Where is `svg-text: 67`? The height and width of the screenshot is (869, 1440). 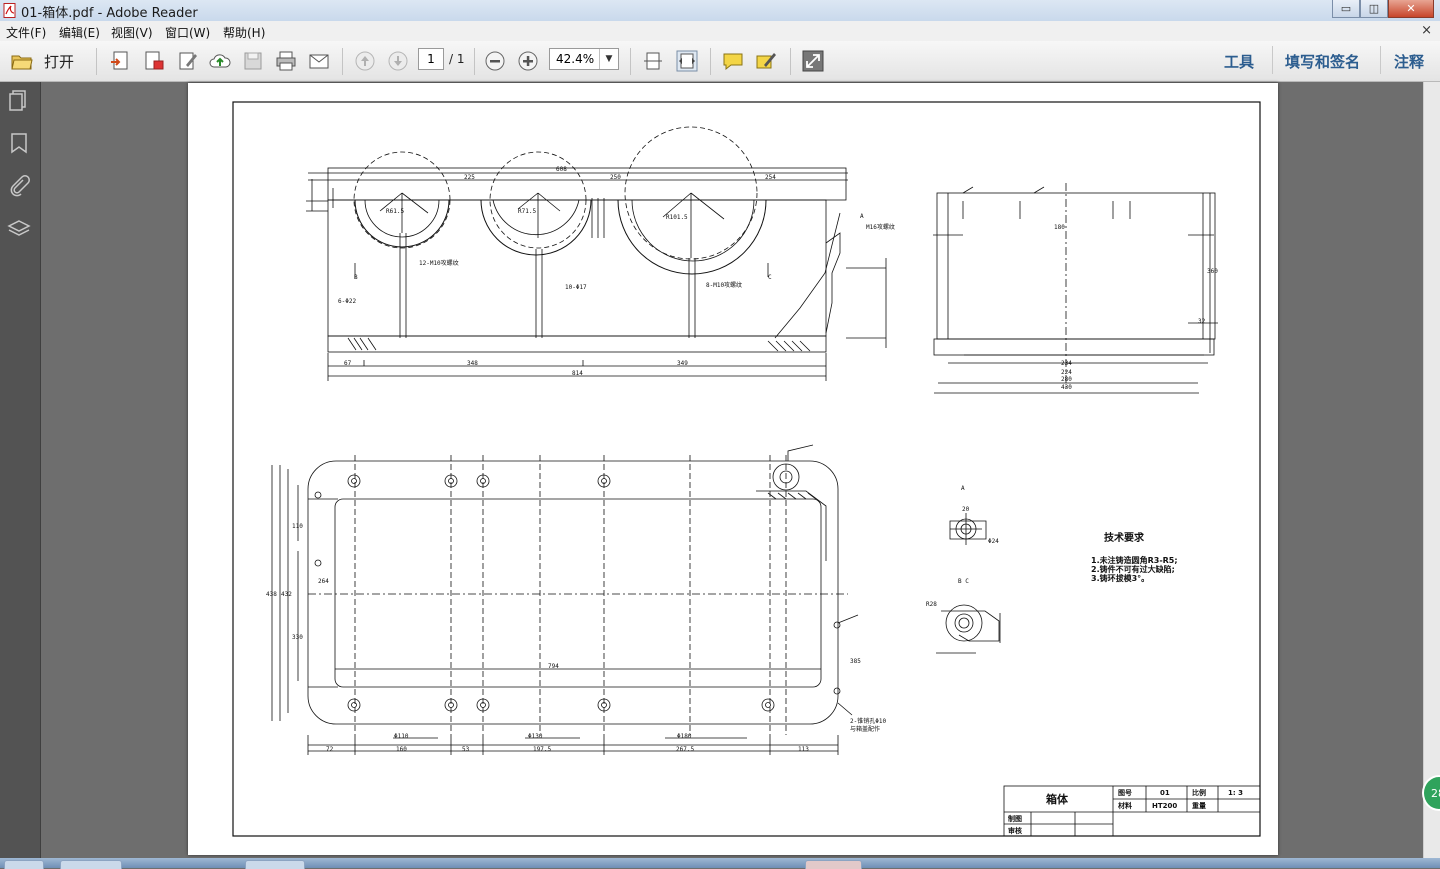
svg-text: 67 is located at coordinates (348, 363).